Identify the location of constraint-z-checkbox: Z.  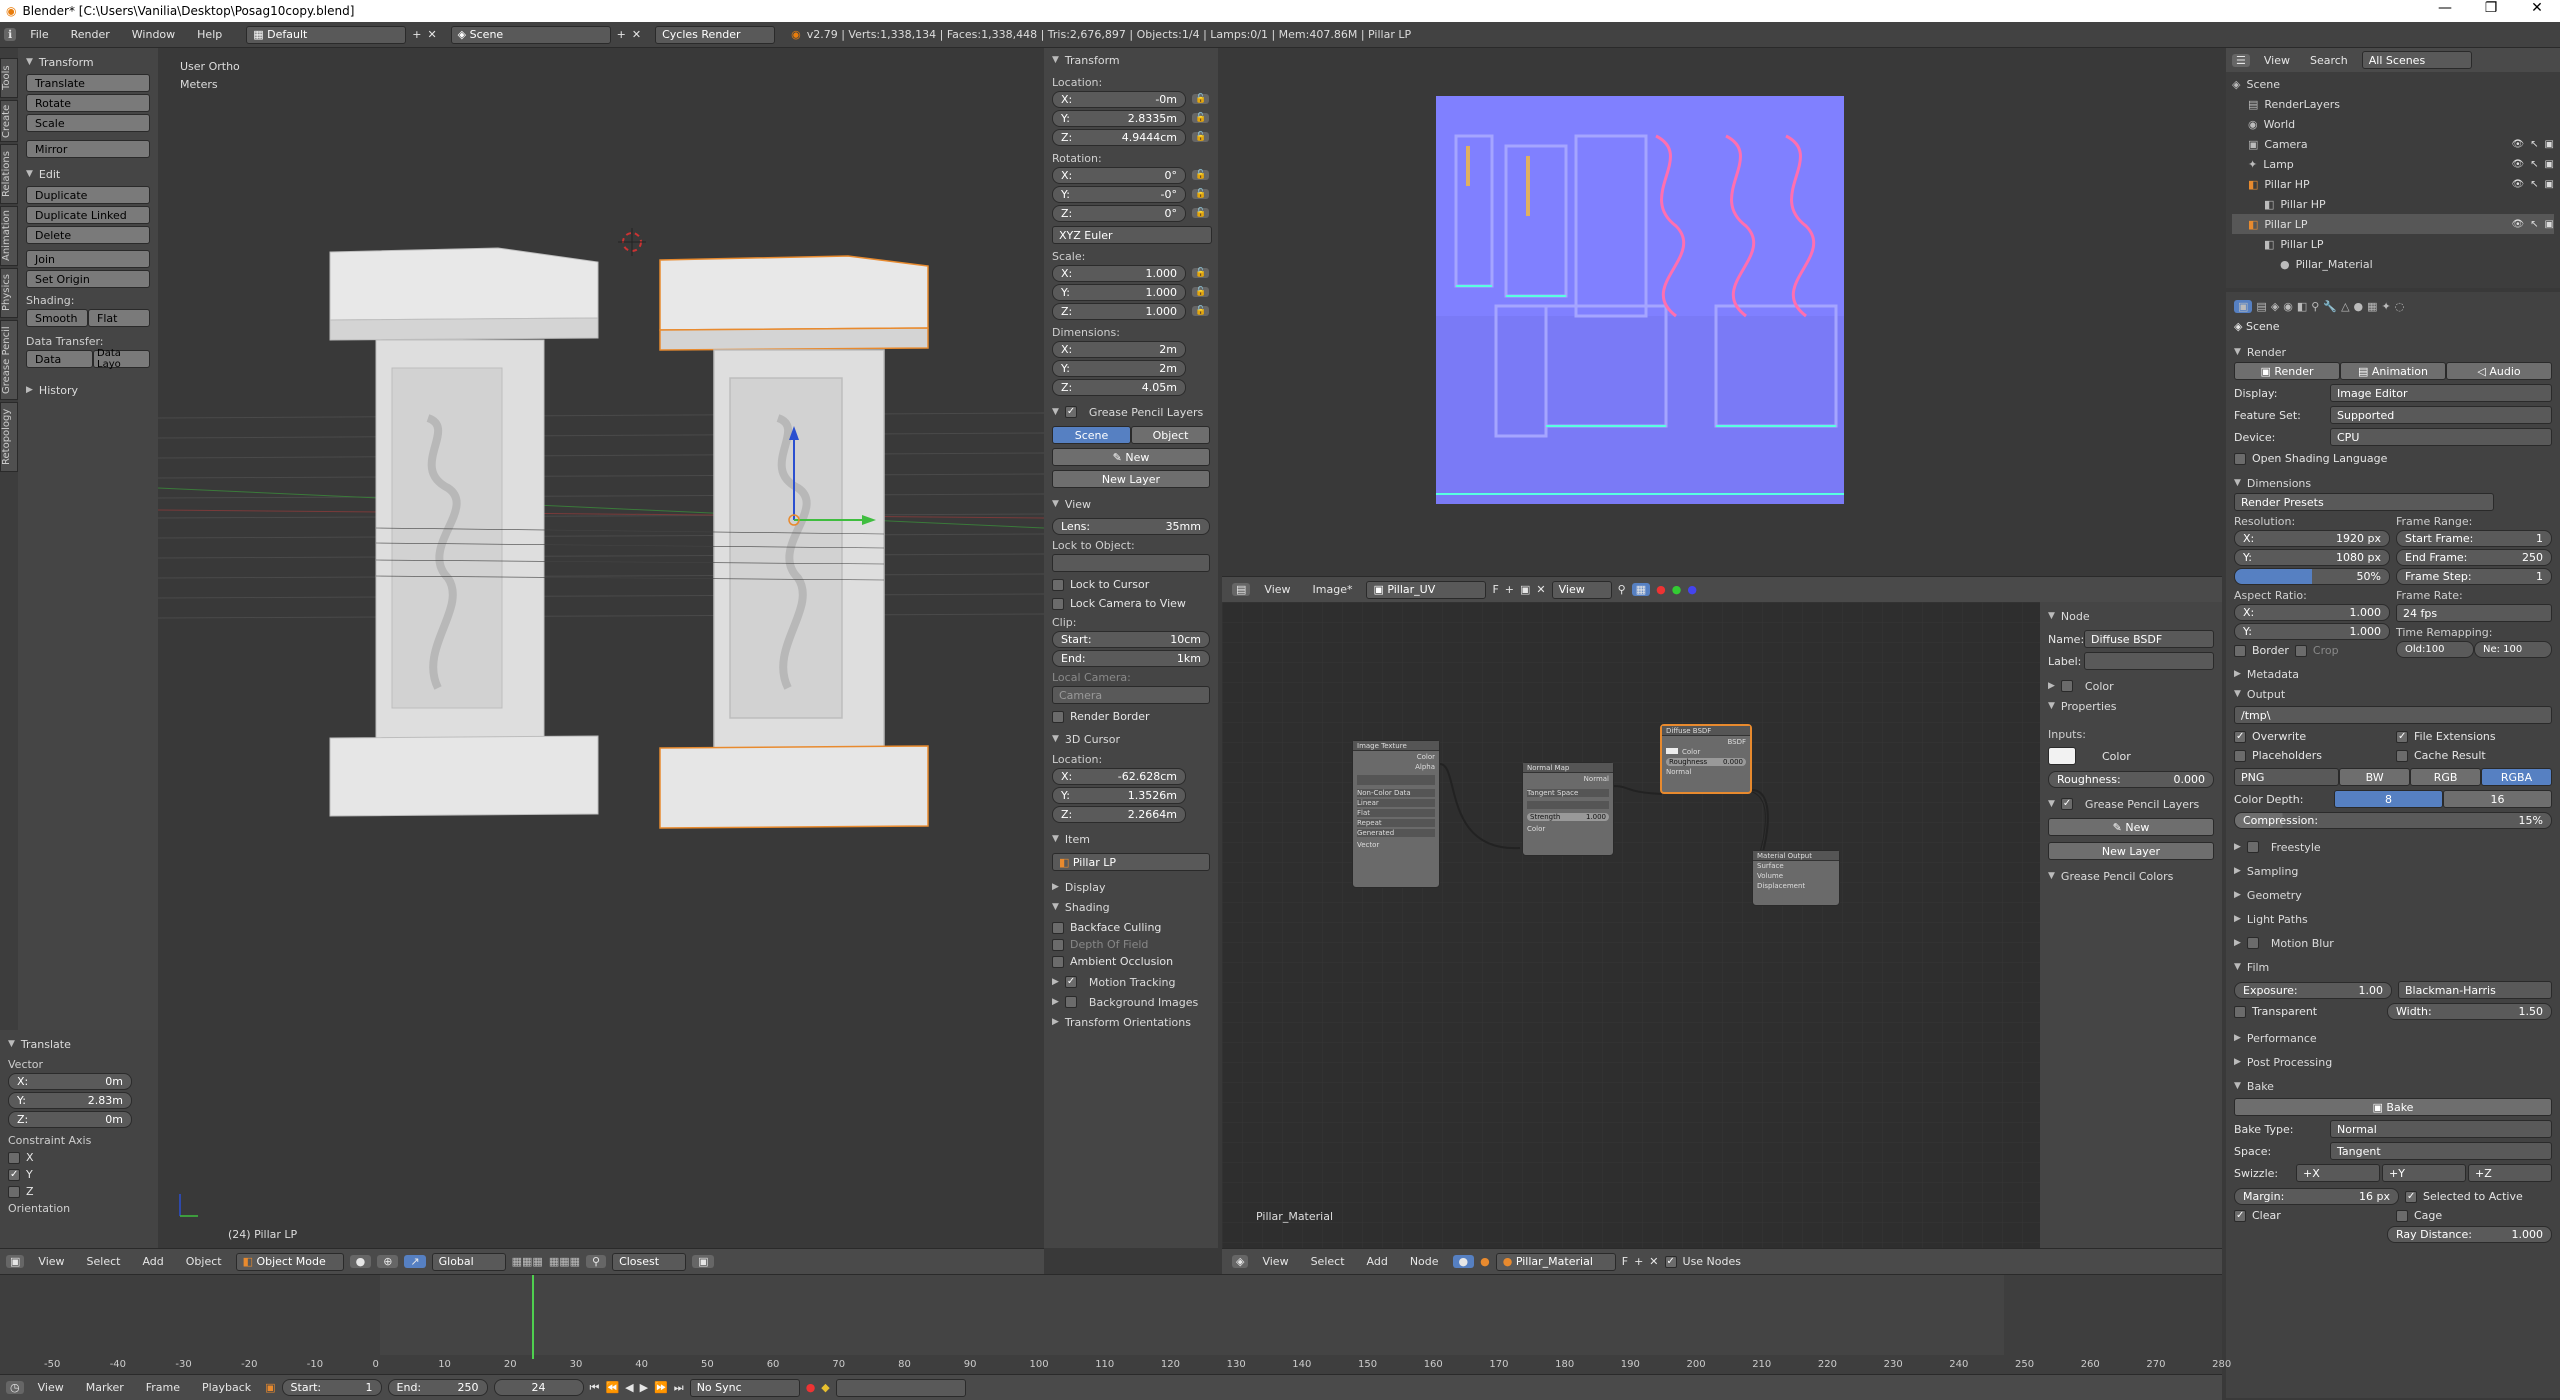
(79, 1191).